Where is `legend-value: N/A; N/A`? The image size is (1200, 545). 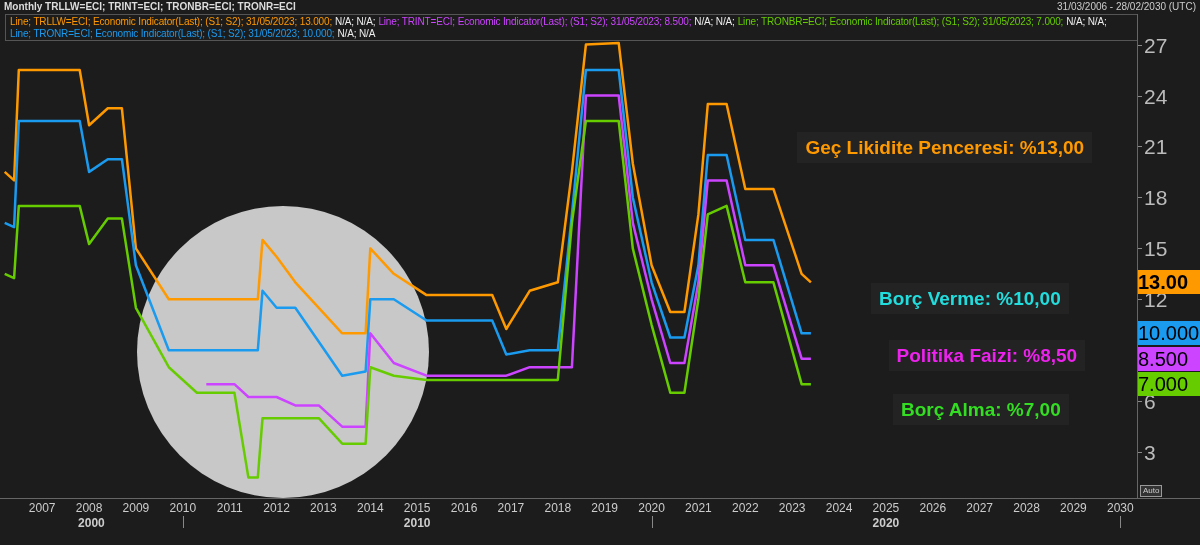
legend-value: N/A; N/A is located at coordinates (356, 34).